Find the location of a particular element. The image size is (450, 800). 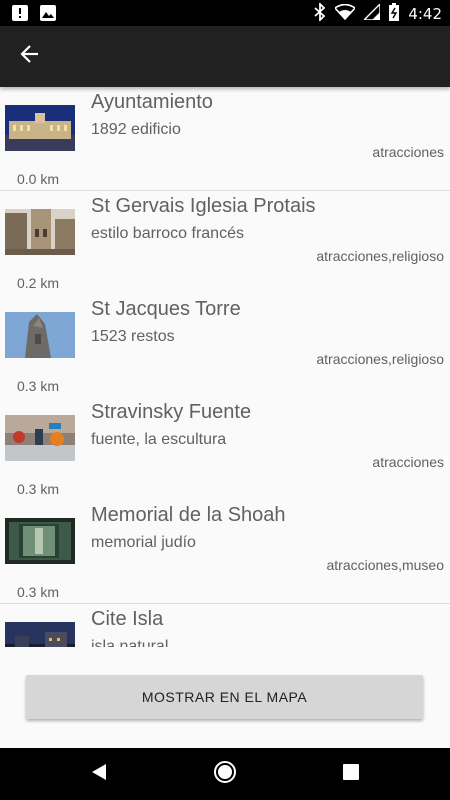

nav-recents-button is located at coordinates (351, 774).